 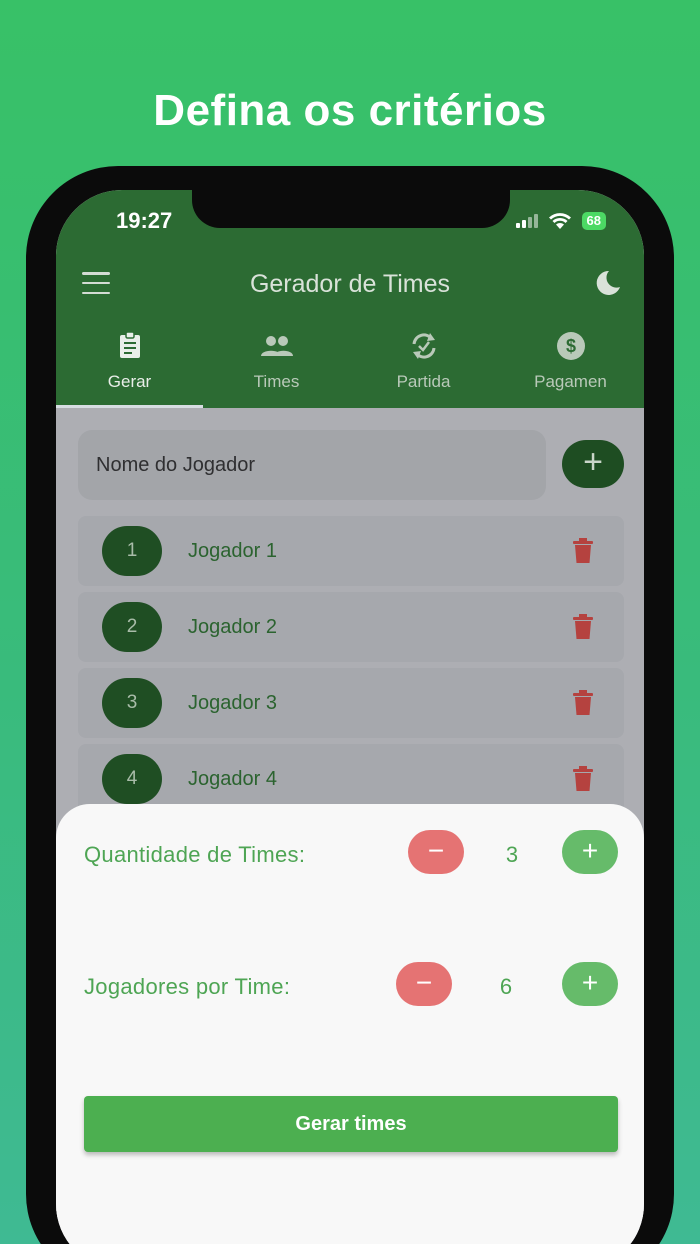 I want to click on sync-icon, so click(x=423, y=346).